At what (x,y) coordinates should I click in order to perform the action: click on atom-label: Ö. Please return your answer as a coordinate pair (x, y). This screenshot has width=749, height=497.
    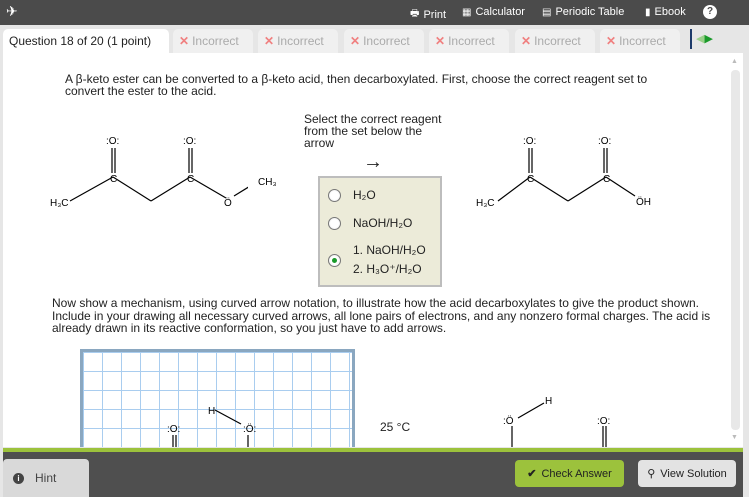
    Looking at the image, I should click on (228, 203).